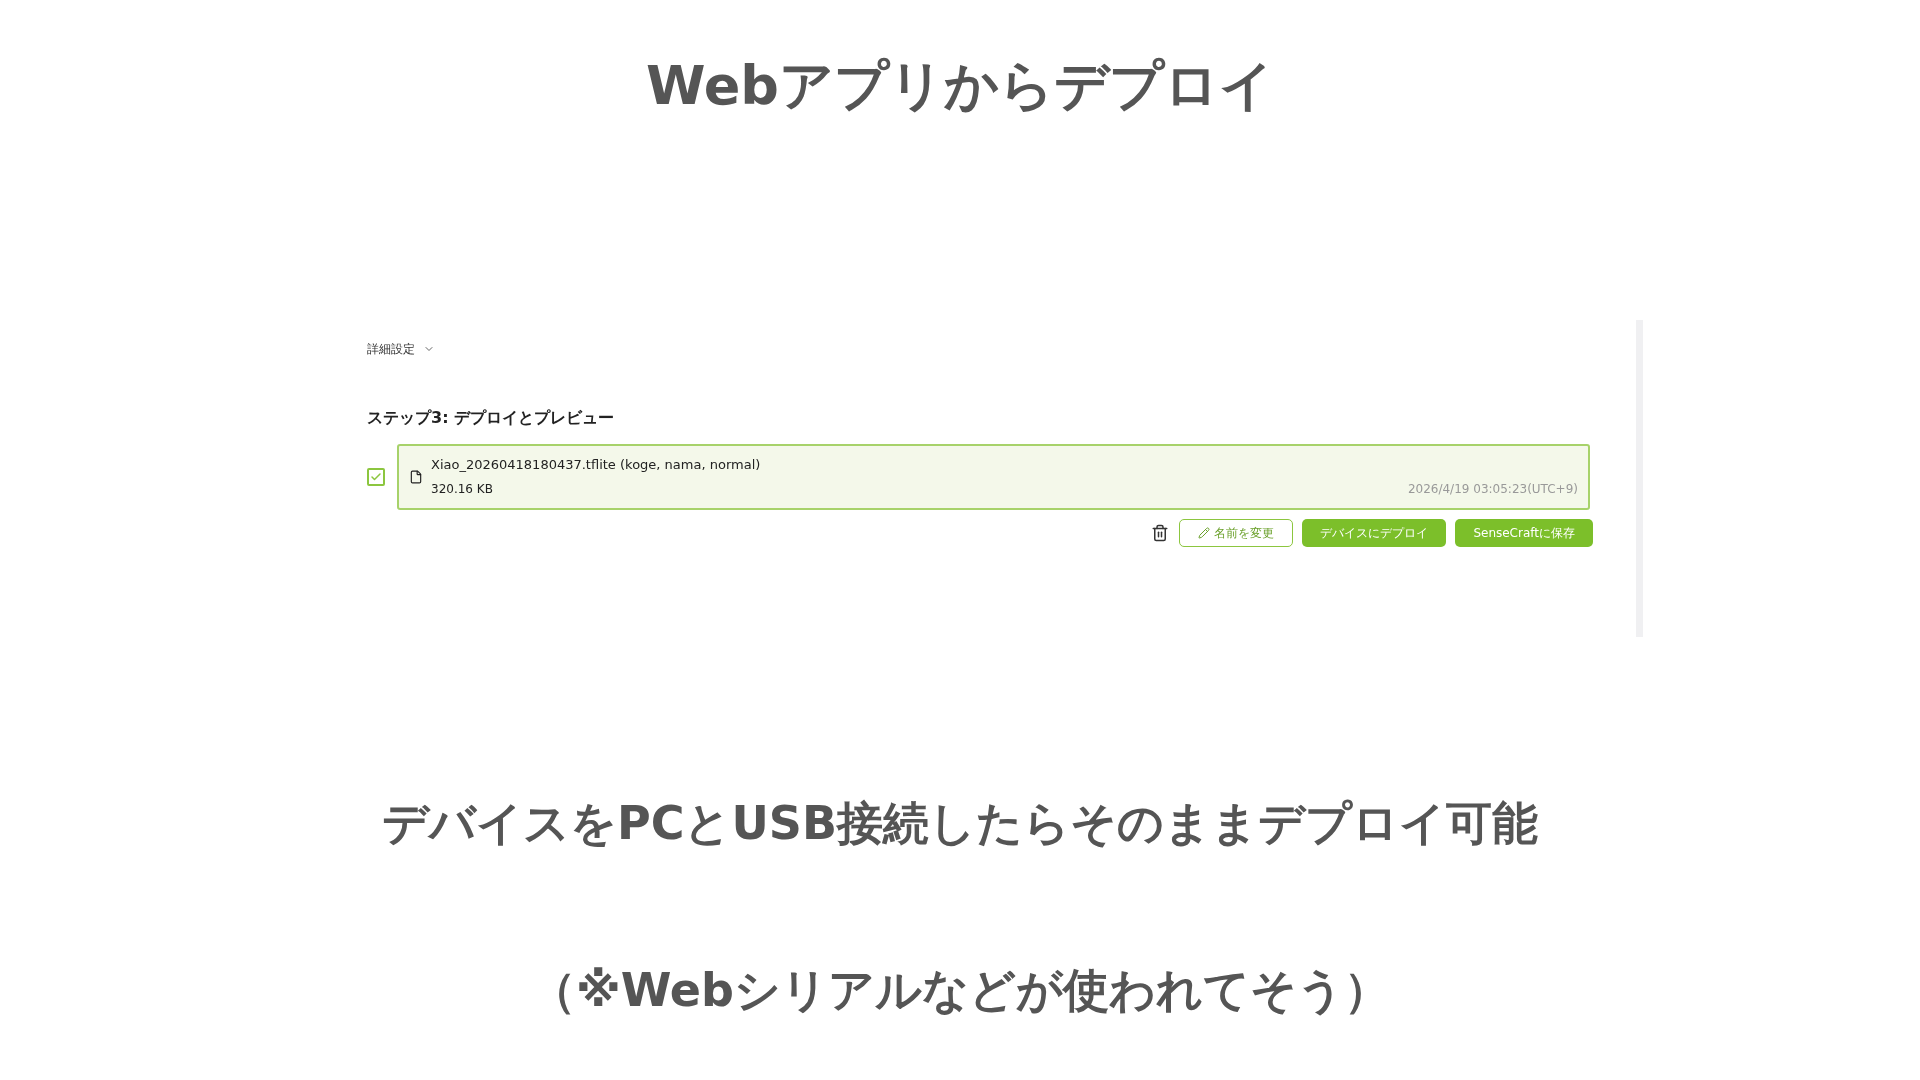 This screenshot has height=1080, width=1920. What do you see at coordinates (1492, 490) in the screenshot?
I see `model-timestamp: 2026/4/19 03:05:23(UTC+9)` at bounding box center [1492, 490].